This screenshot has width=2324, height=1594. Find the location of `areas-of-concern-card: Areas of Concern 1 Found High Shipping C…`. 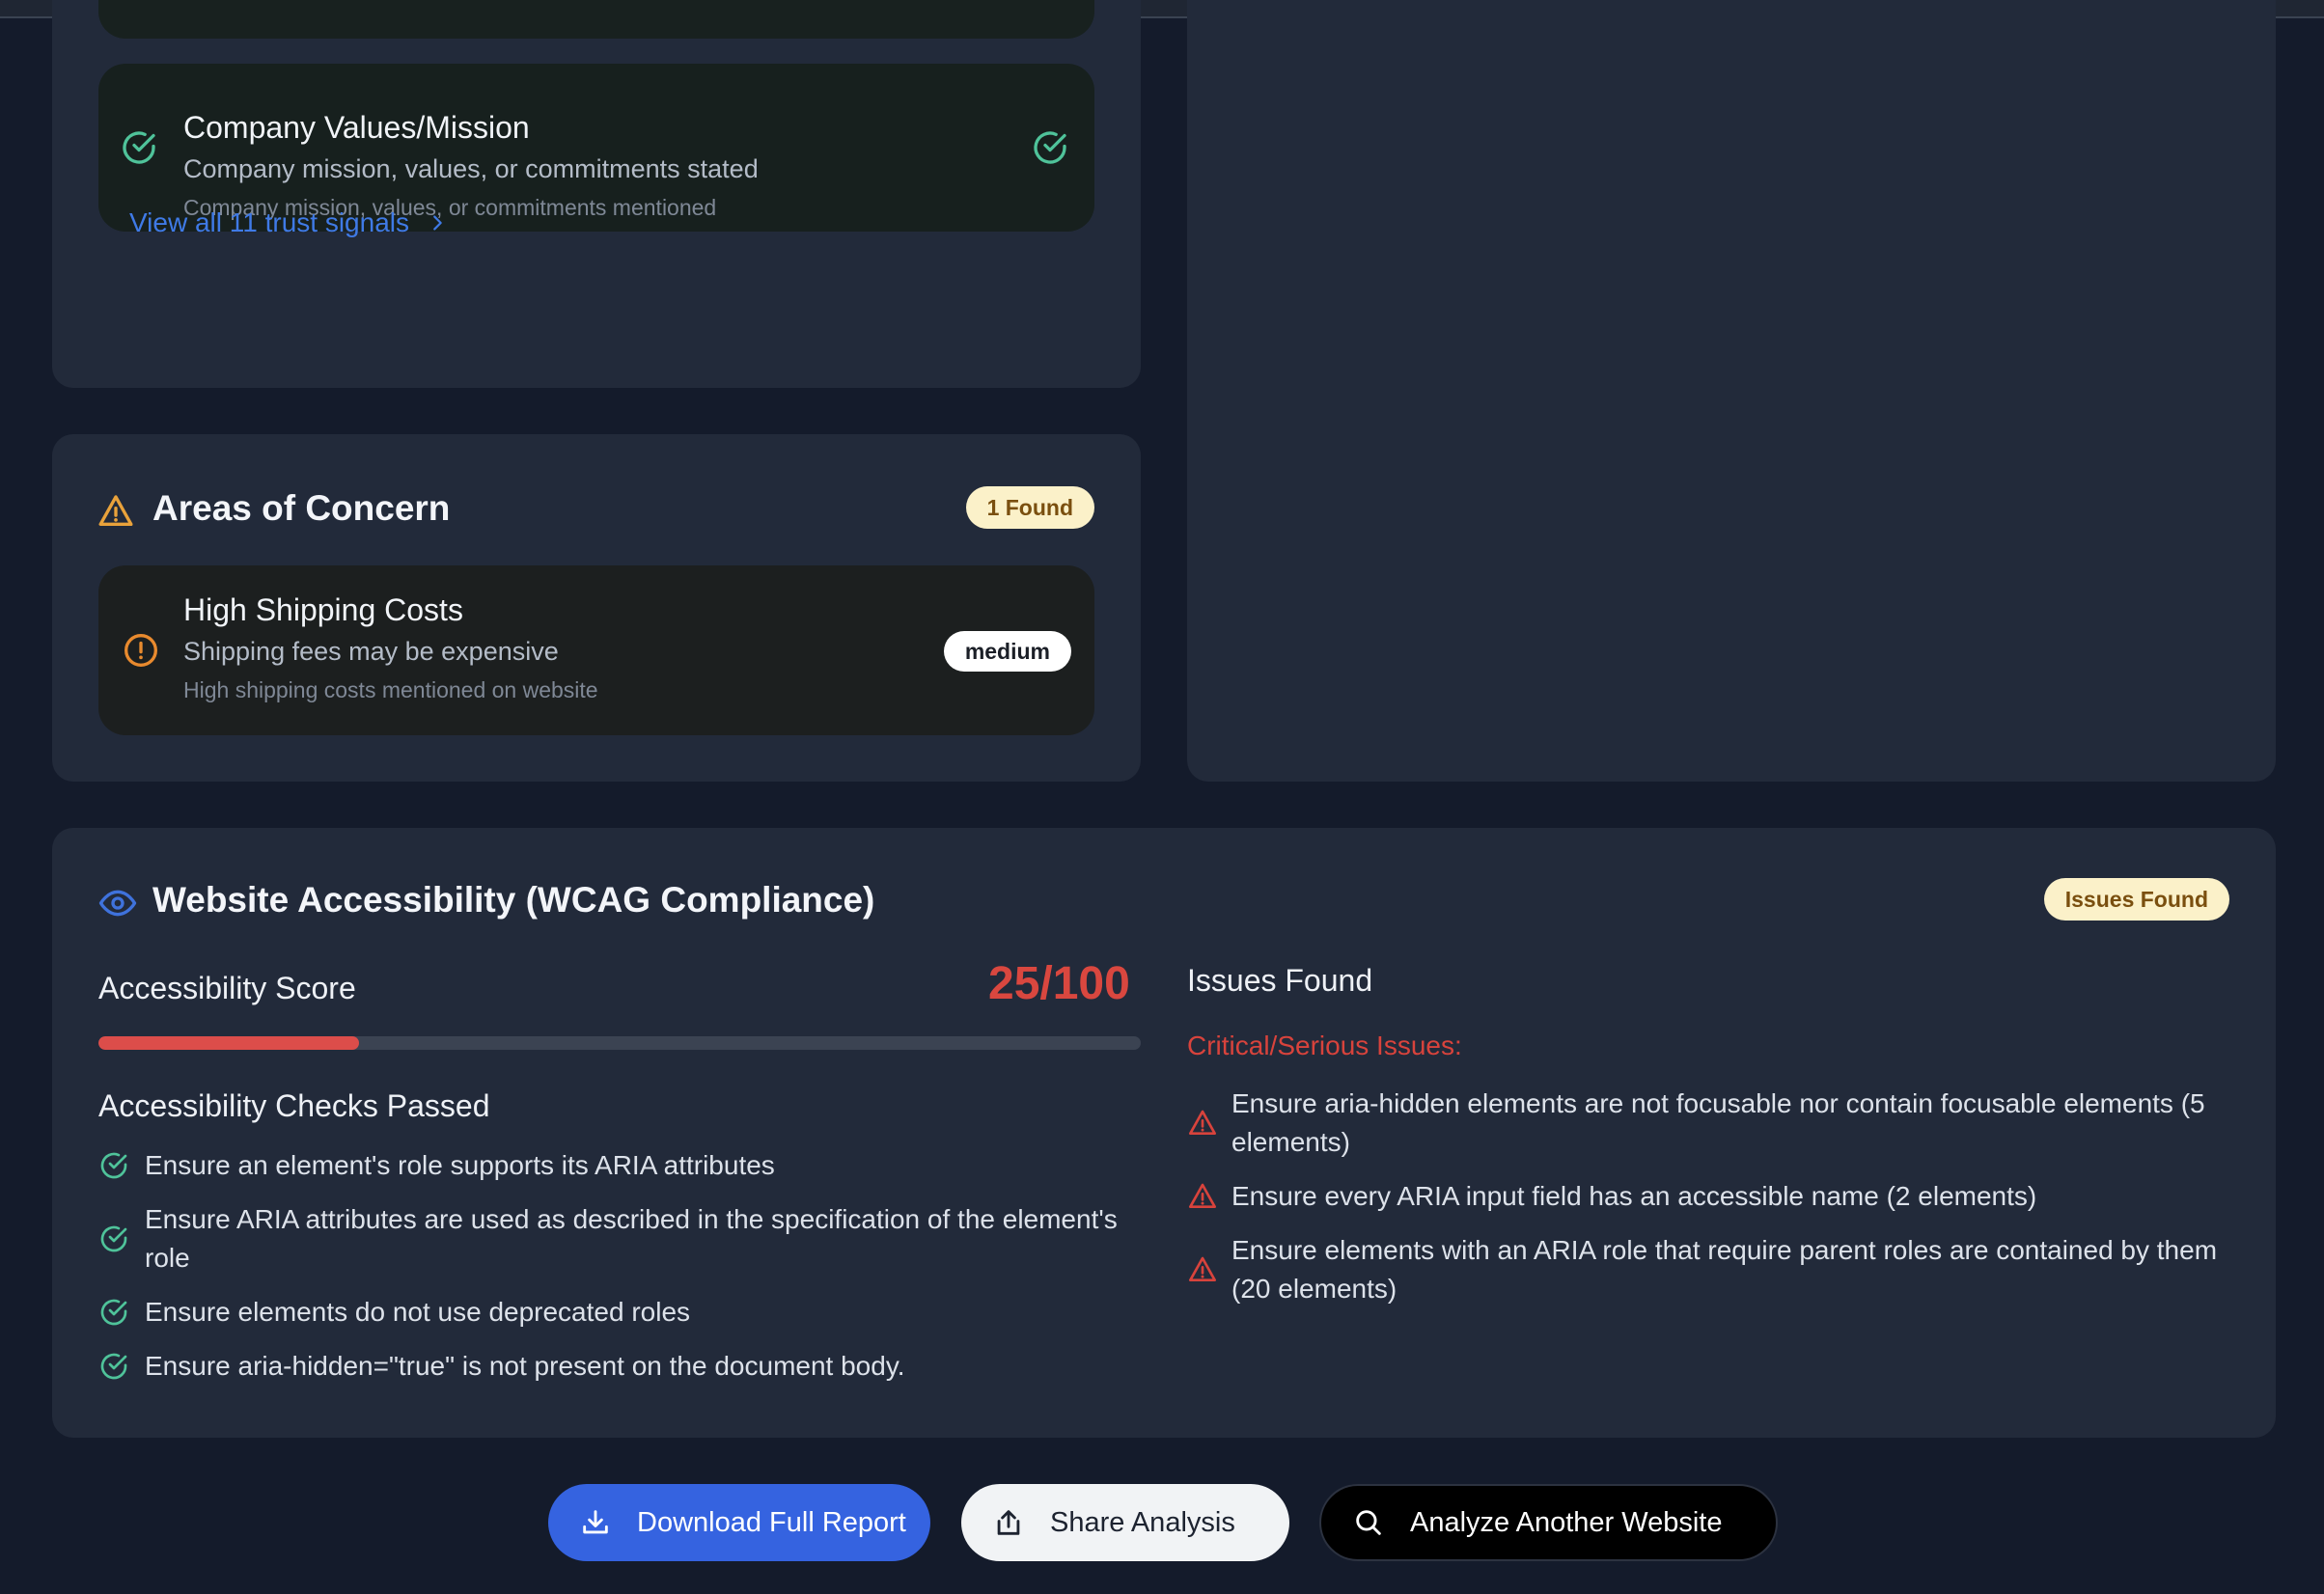

areas-of-concern-card: Areas of Concern 1 Found High Shipping C… is located at coordinates (596, 608).